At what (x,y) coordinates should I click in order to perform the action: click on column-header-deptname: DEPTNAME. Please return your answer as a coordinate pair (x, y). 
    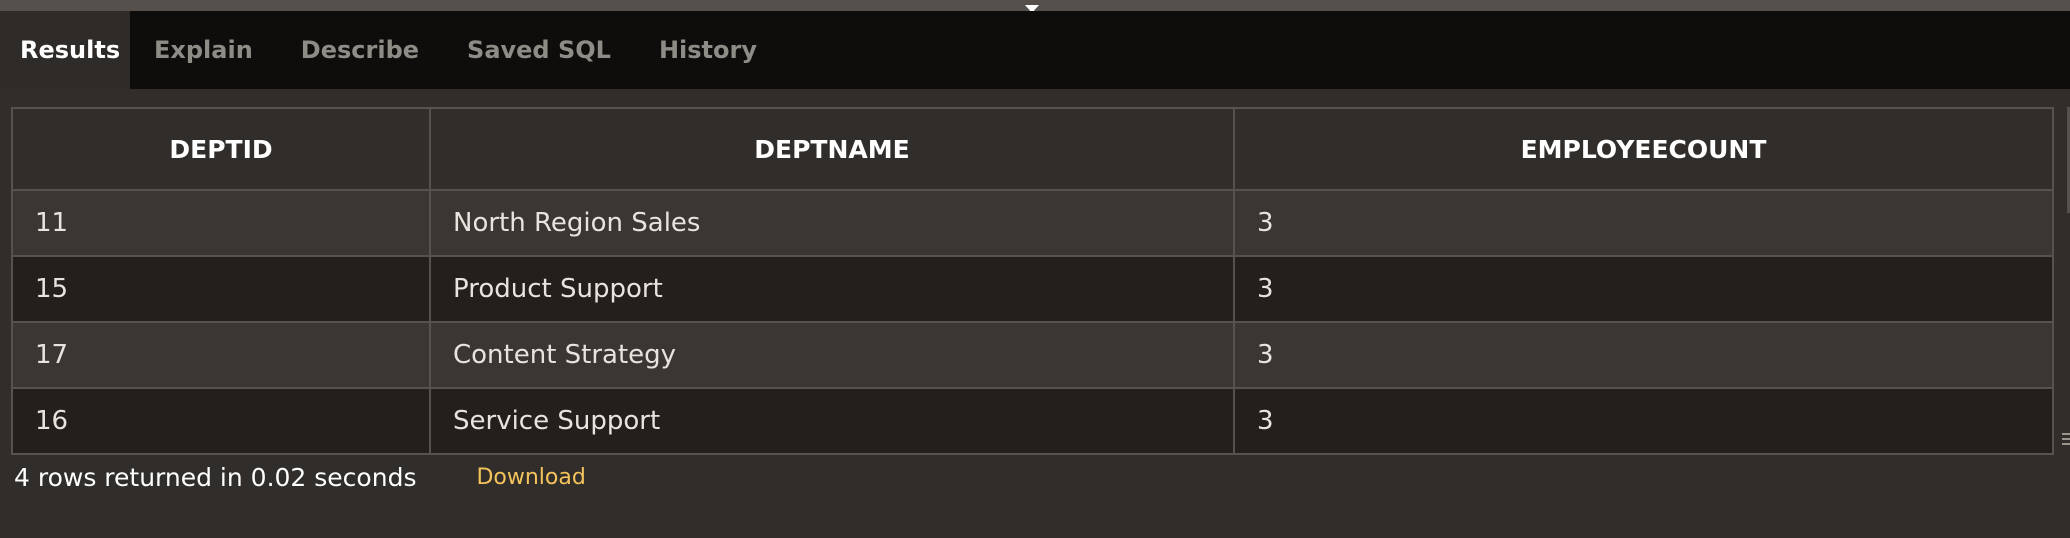
    Looking at the image, I should click on (832, 149).